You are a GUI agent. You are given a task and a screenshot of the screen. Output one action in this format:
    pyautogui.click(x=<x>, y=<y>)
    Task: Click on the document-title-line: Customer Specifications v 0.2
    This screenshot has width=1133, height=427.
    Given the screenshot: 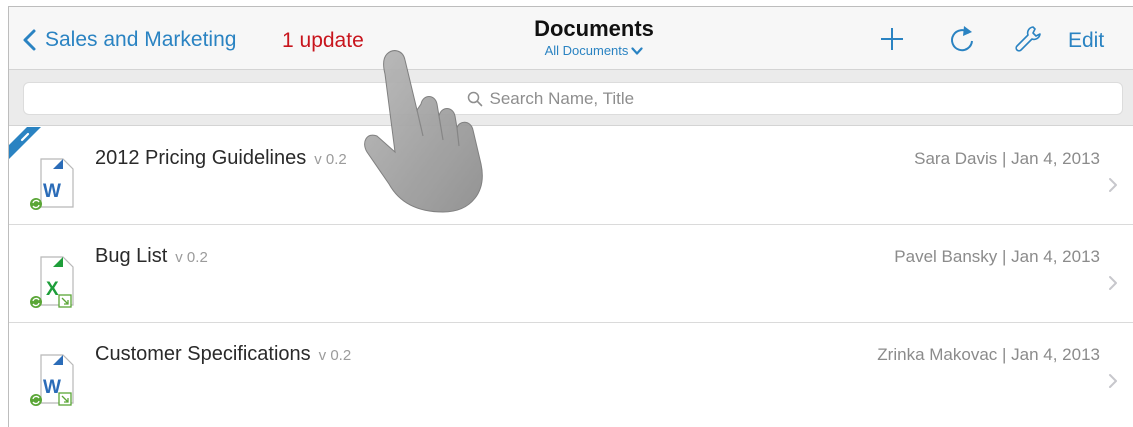 What is the action you would take?
    pyautogui.click(x=223, y=354)
    